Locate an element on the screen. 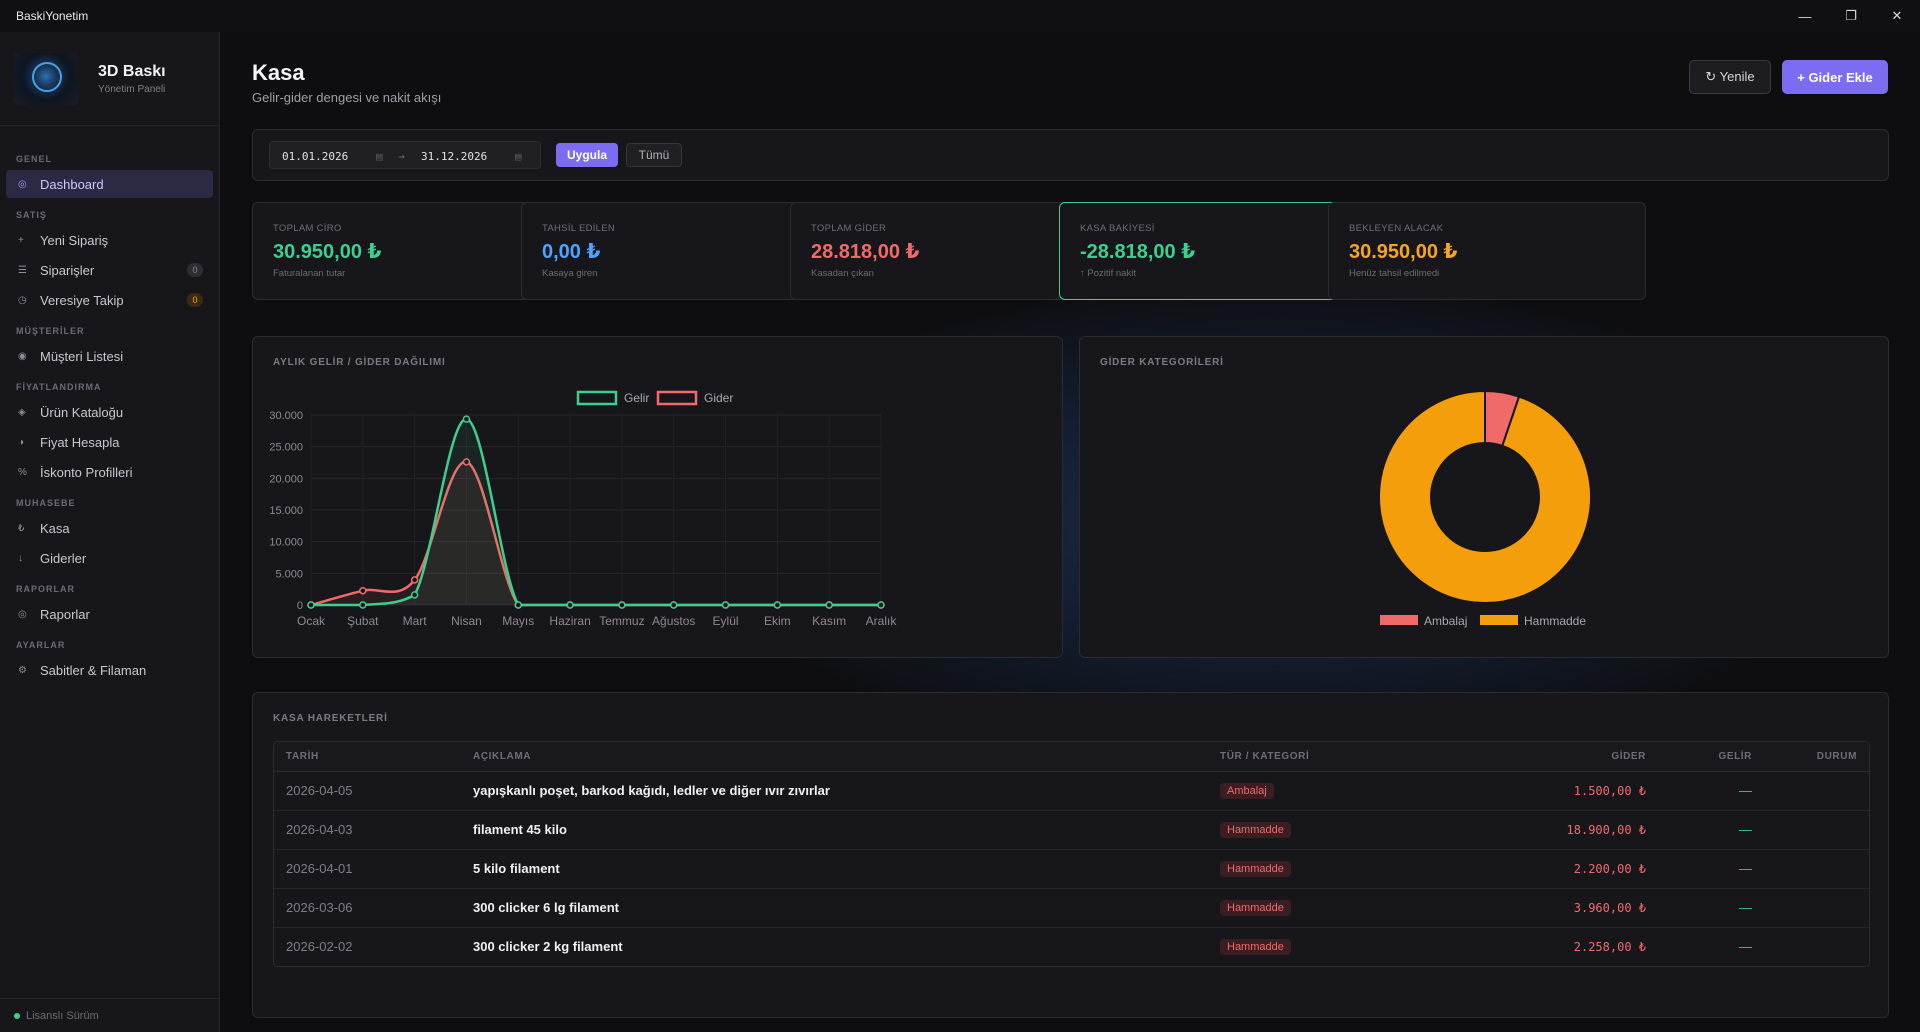  sidebar-item: + Yeni Sipariş is located at coordinates (109, 240).